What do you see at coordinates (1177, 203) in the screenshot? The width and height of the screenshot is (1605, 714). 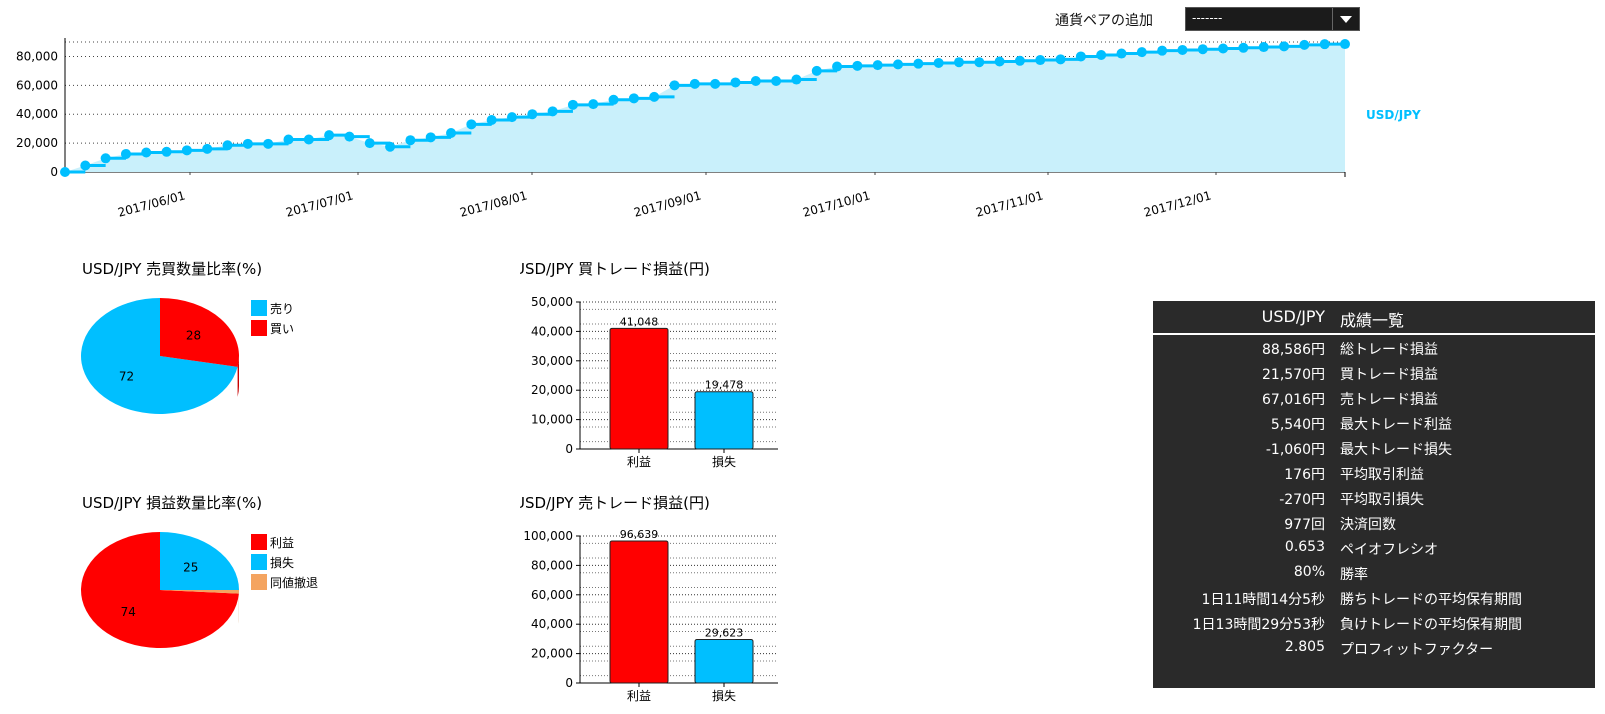 I see `x-tick-label: 2017/12/01` at bounding box center [1177, 203].